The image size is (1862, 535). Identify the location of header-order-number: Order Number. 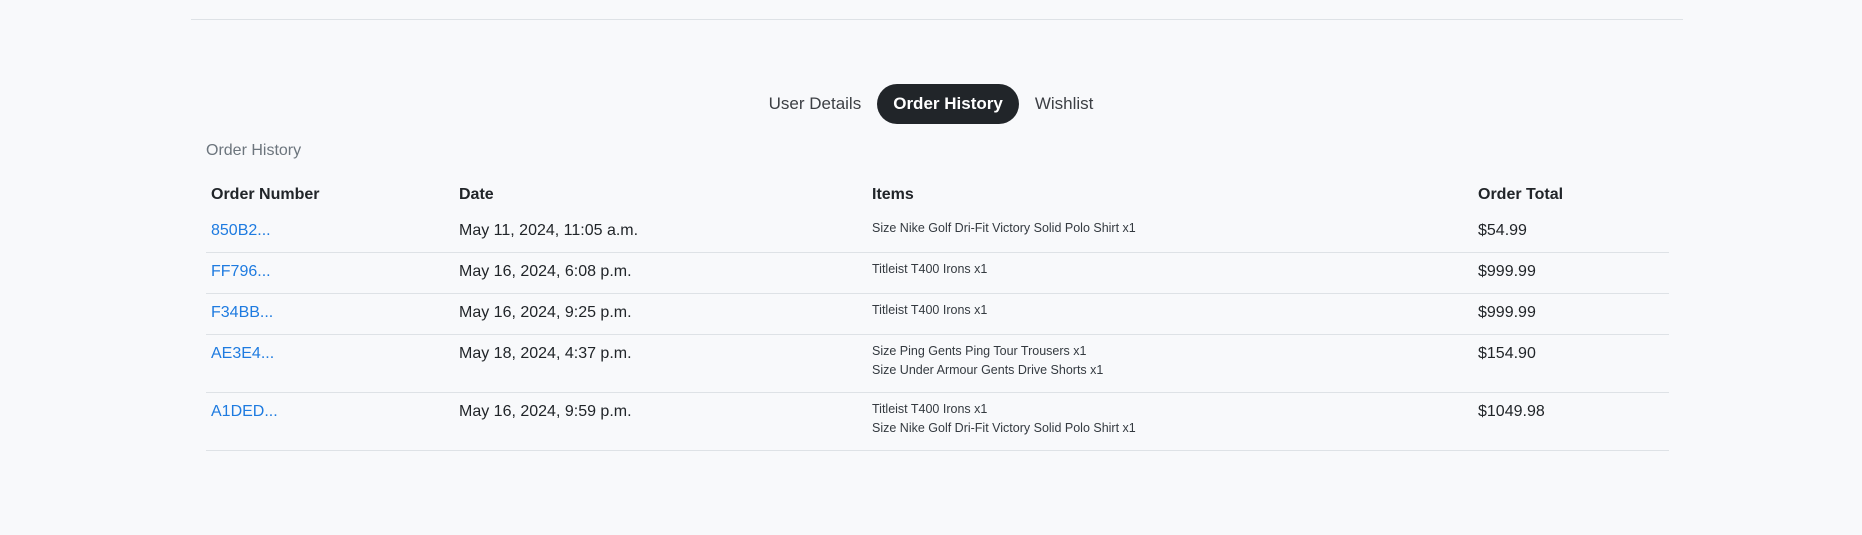
(265, 194).